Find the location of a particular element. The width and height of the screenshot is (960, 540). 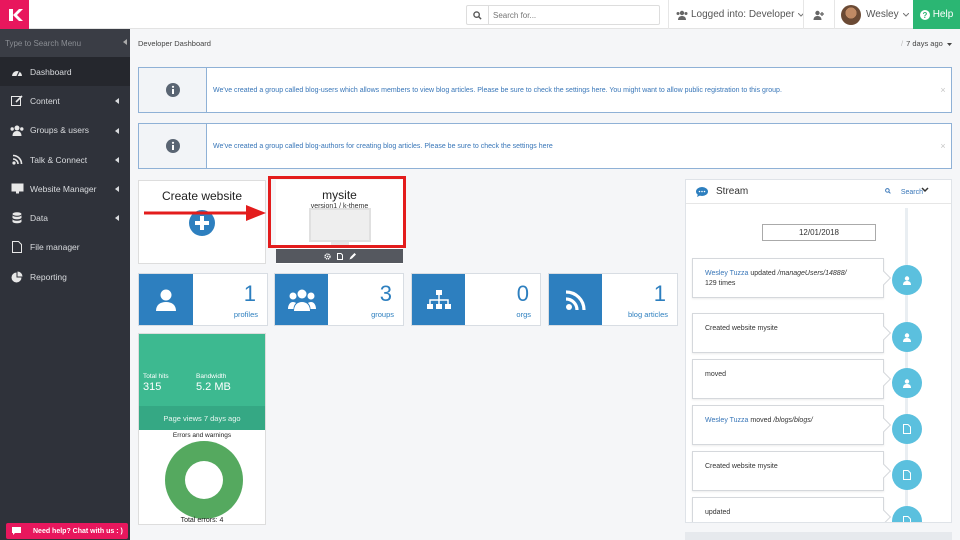

sidebar-item-groups-users: Groups & users is located at coordinates (65, 130).